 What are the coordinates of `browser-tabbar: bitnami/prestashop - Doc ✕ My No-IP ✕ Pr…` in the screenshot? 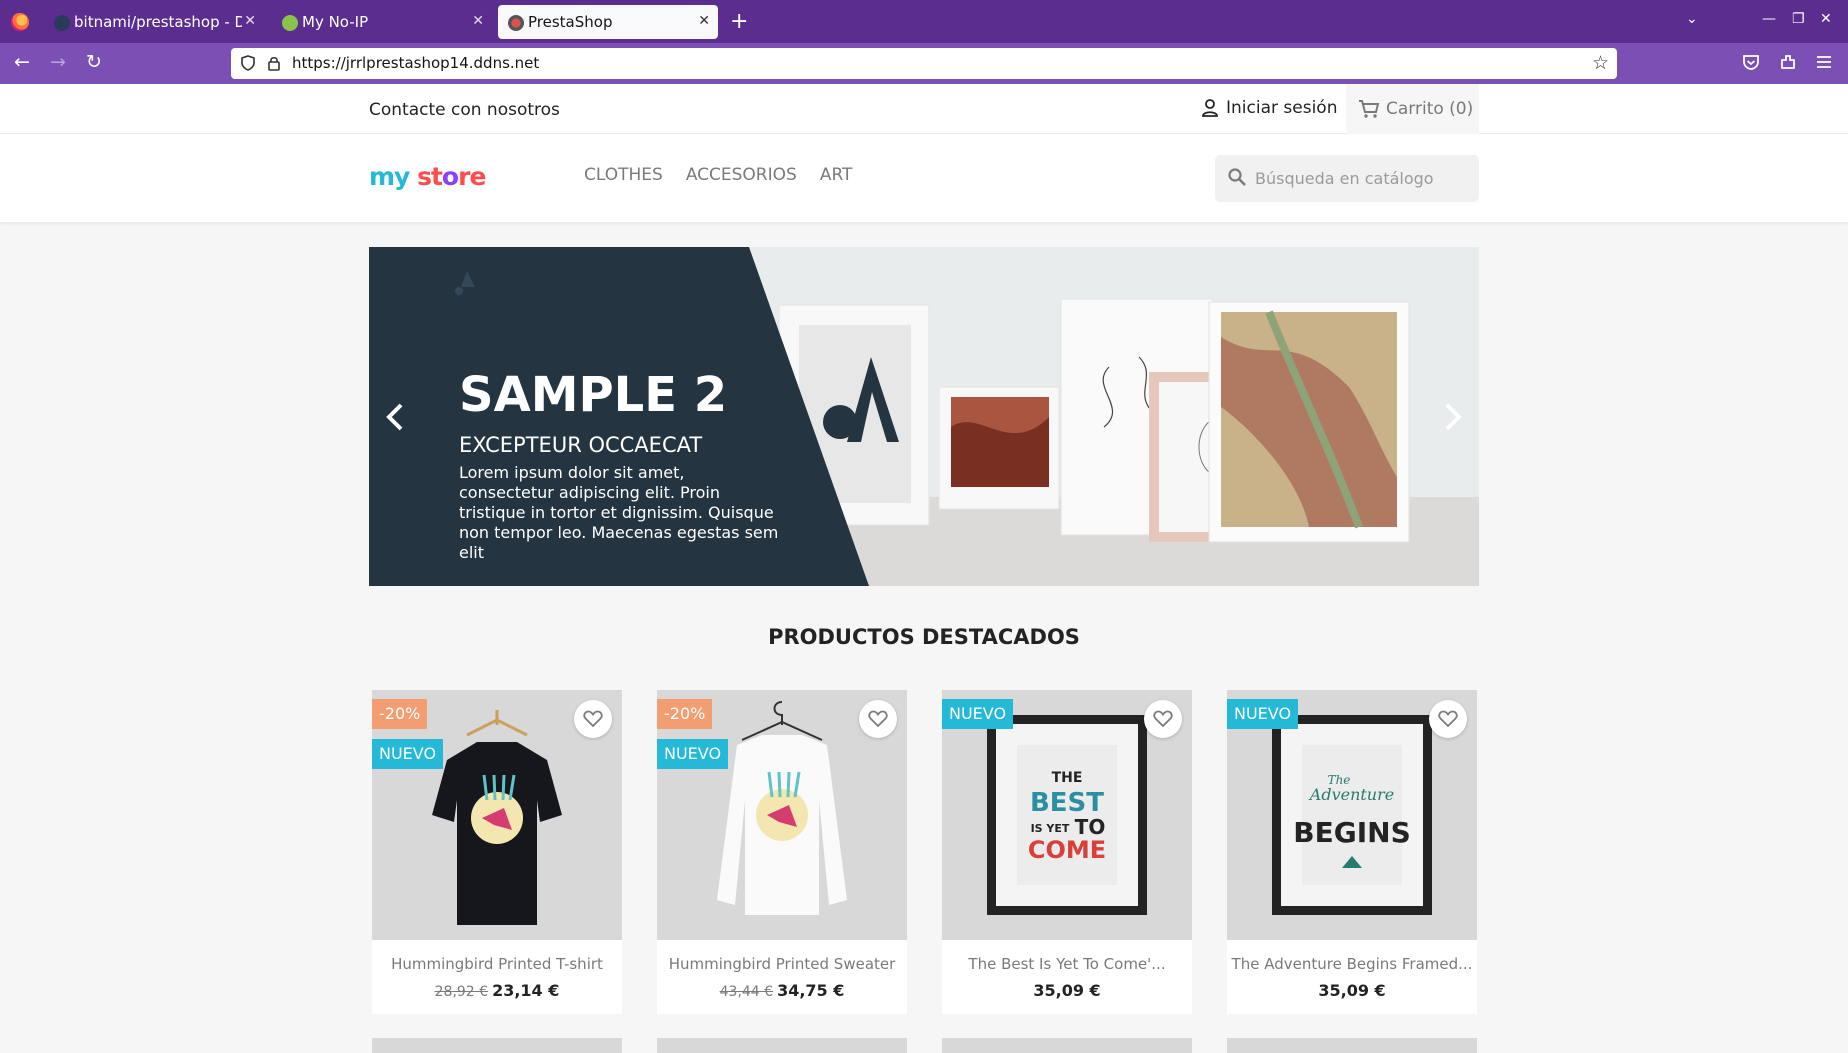 It's located at (924, 21).